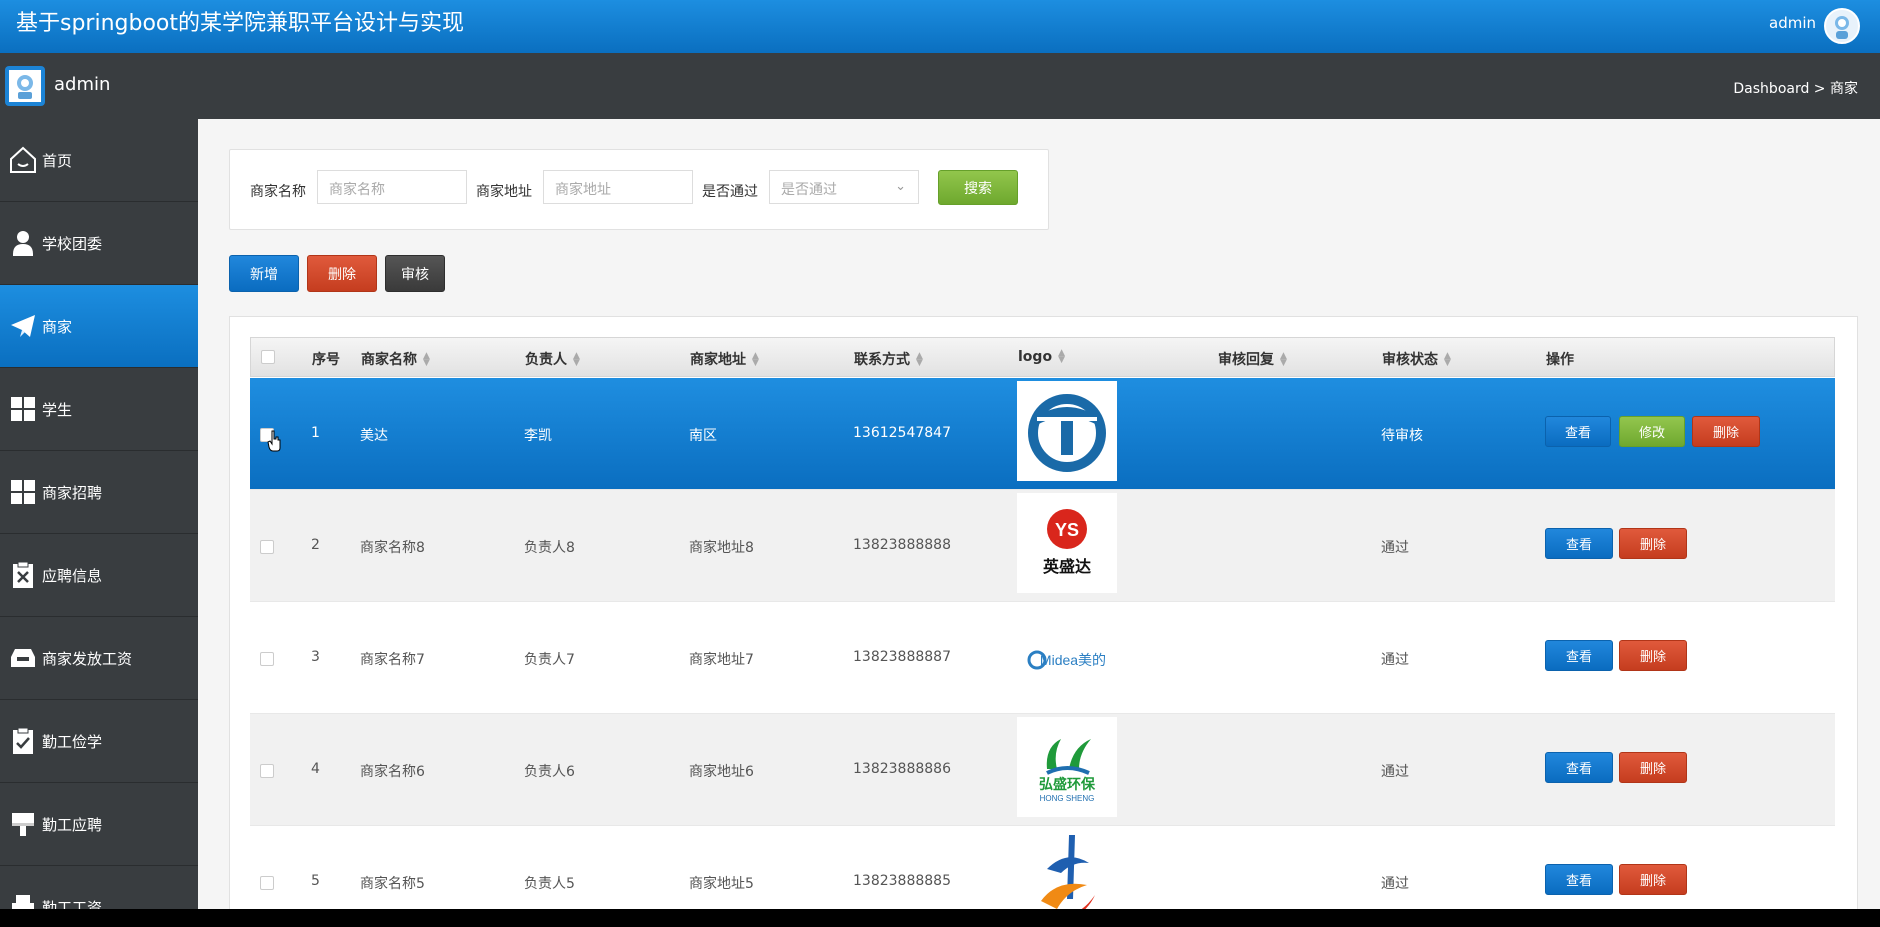  What do you see at coordinates (1792, 23) in the screenshot?
I see `header-username: admin` at bounding box center [1792, 23].